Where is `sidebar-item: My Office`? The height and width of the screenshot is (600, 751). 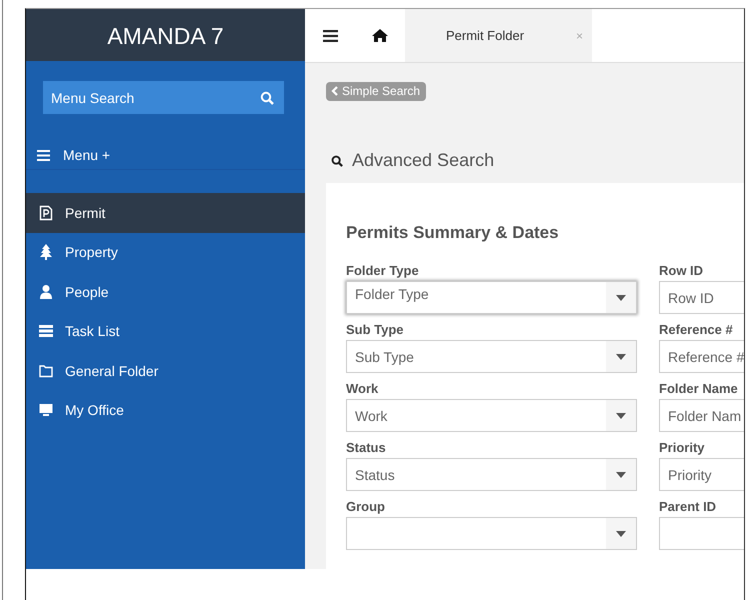
sidebar-item: My Office is located at coordinates (165, 410).